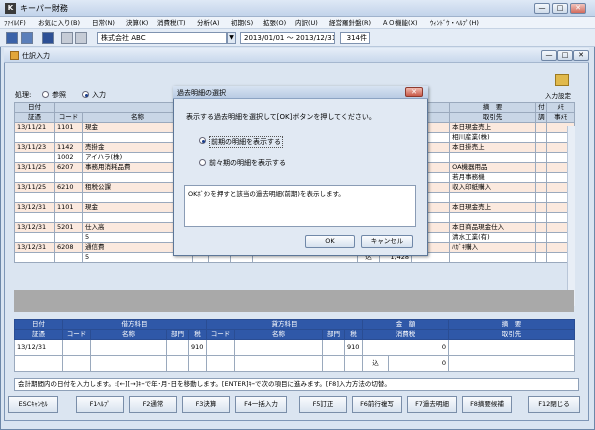 This screenshot has height=430, width=595. Describe the element at coordinates (333, 347) in the screenshot. I see `entry-credit-dept` at that location.